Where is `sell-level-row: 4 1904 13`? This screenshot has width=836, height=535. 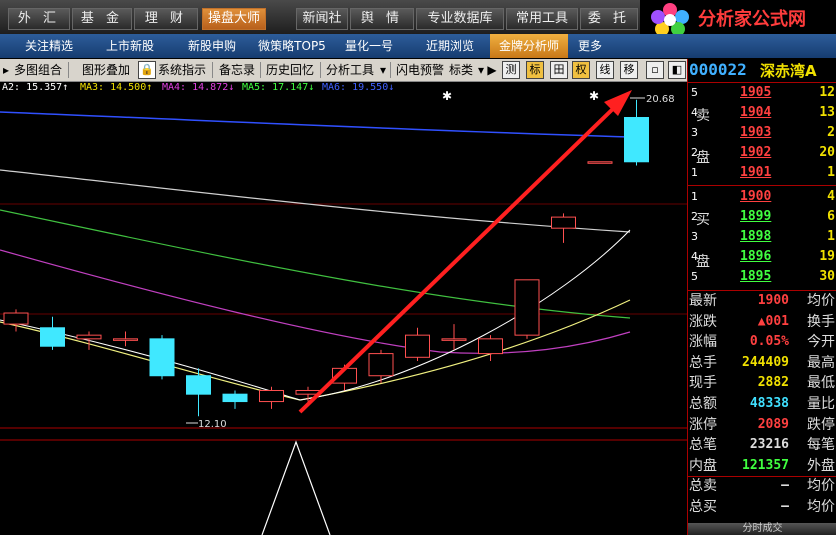 sell-level-row: 4 1904 13 is located at coordinates (762, 113).